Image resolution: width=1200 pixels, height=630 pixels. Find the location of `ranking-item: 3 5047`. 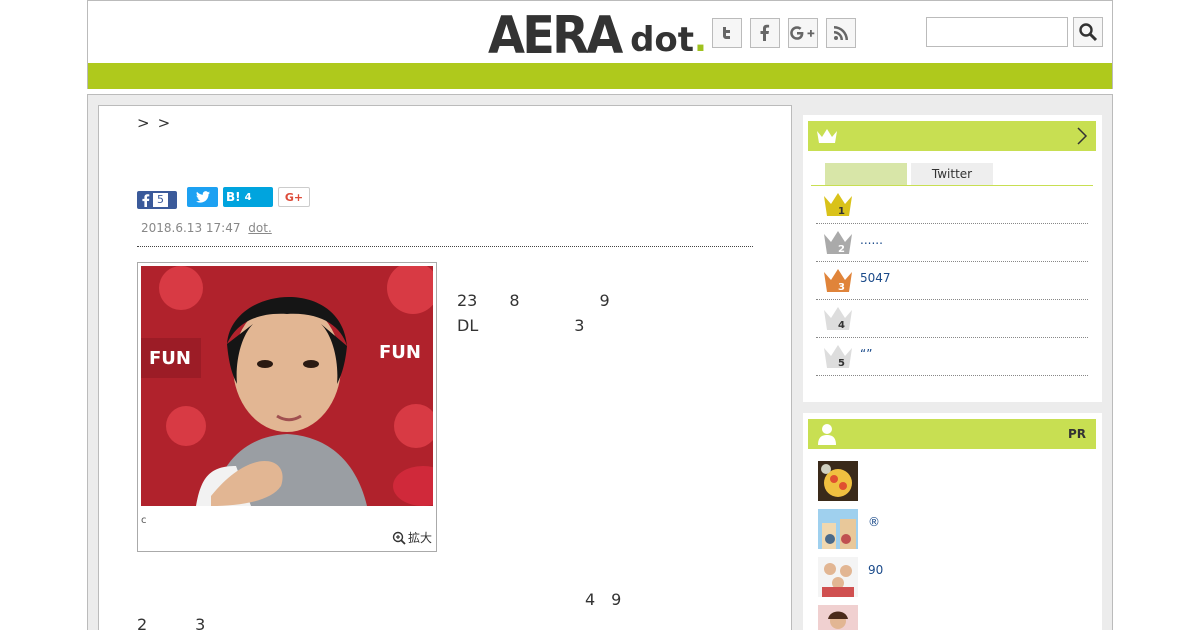

ranking-item: 3 5047 is located at coordinates (952, 281).